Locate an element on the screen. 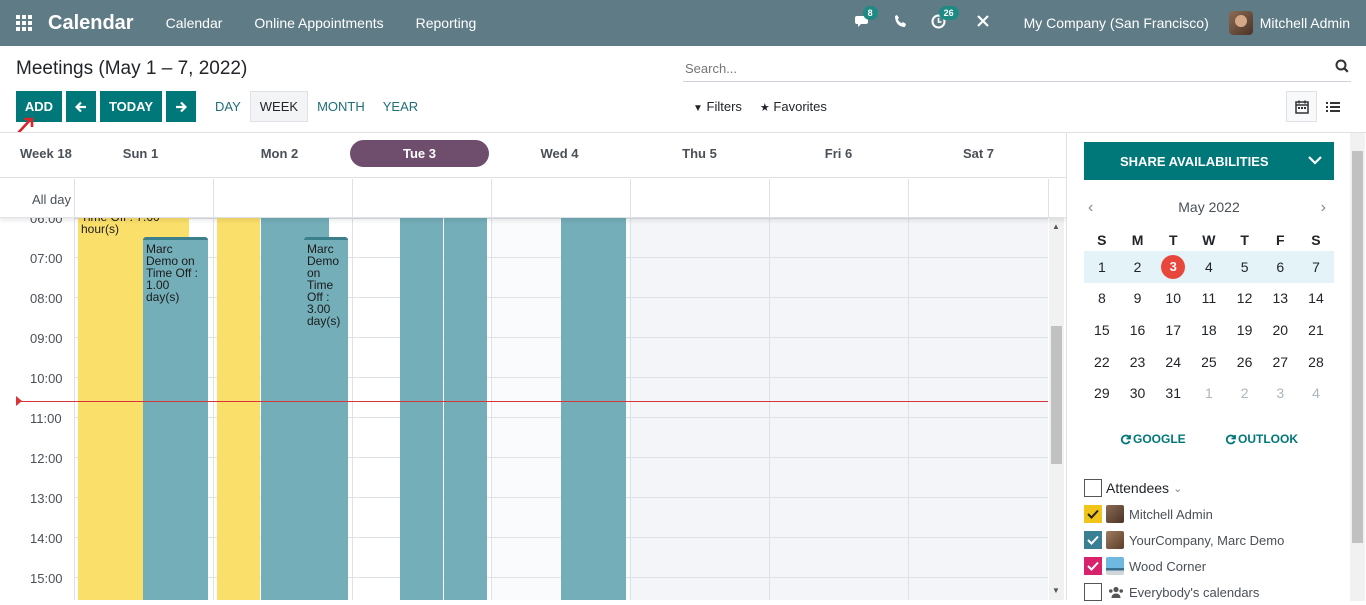  chat-icon: 8 is located at coordinates (866, 19).